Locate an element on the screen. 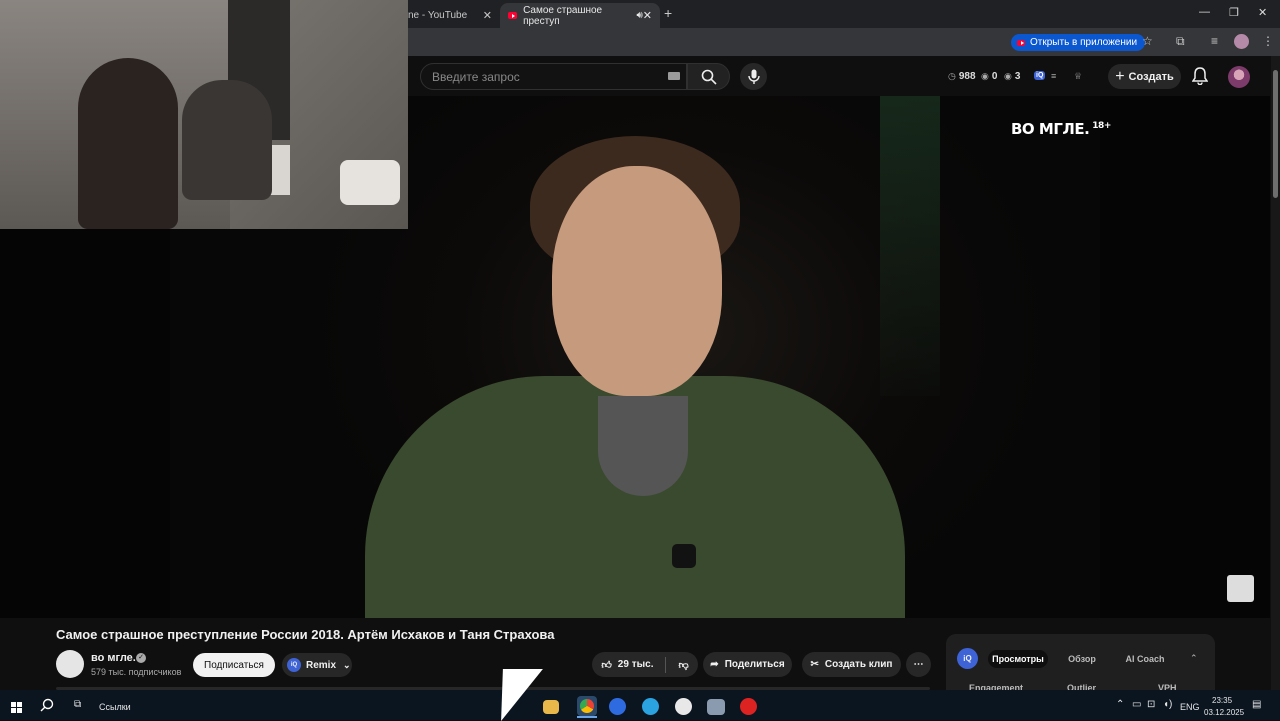 This screenshot has height=721, width=1280. vidiq-tab-views: Просмотры is located at coordinates (1018, 659).